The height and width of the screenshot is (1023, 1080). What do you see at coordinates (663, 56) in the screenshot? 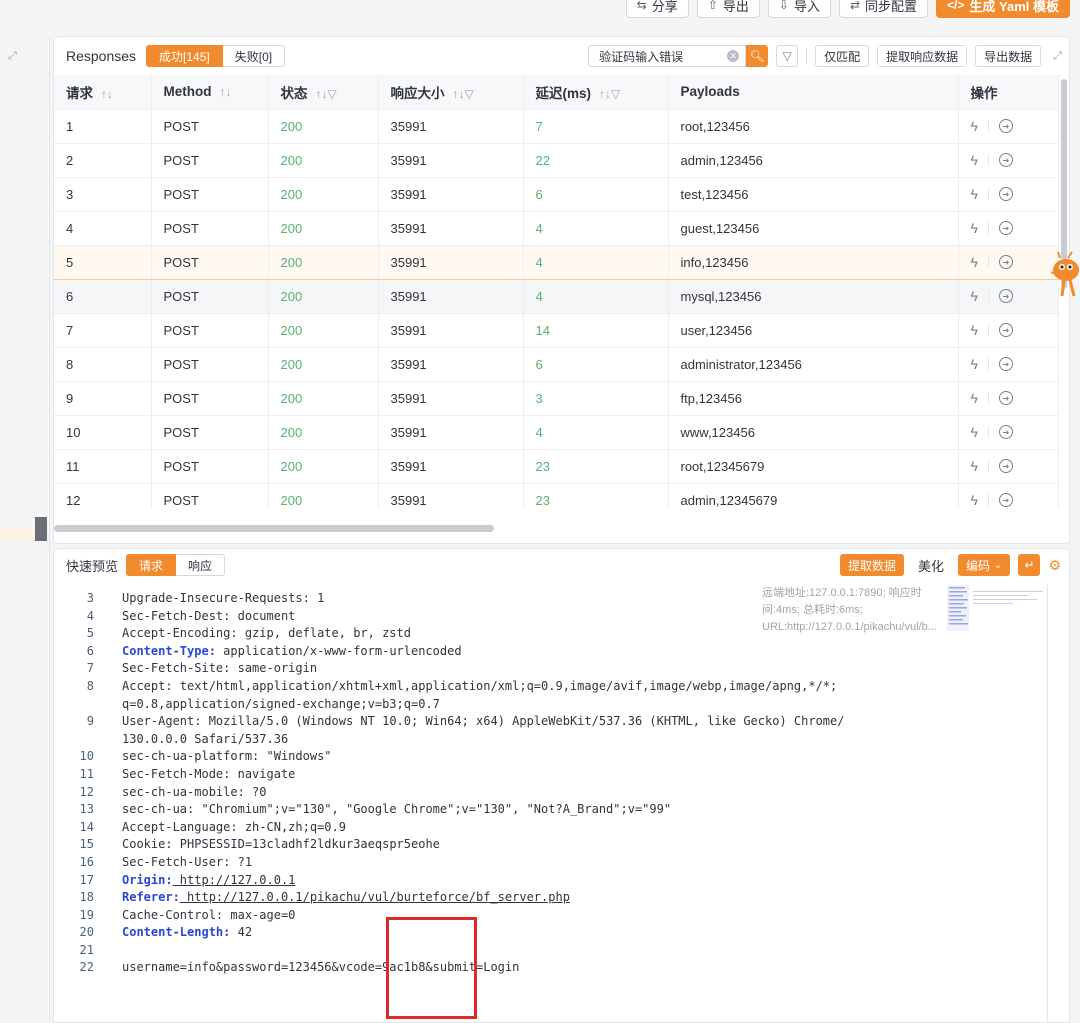
I see `search-input` at bounding box center [663, 56].